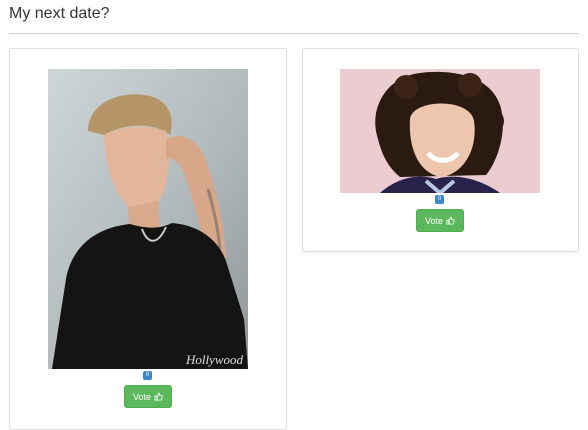 This screenshot has width=588, height=430. Describe the element at coordinates (59, 13) in the screenshot. I see `page-title: My next date?` at that location.